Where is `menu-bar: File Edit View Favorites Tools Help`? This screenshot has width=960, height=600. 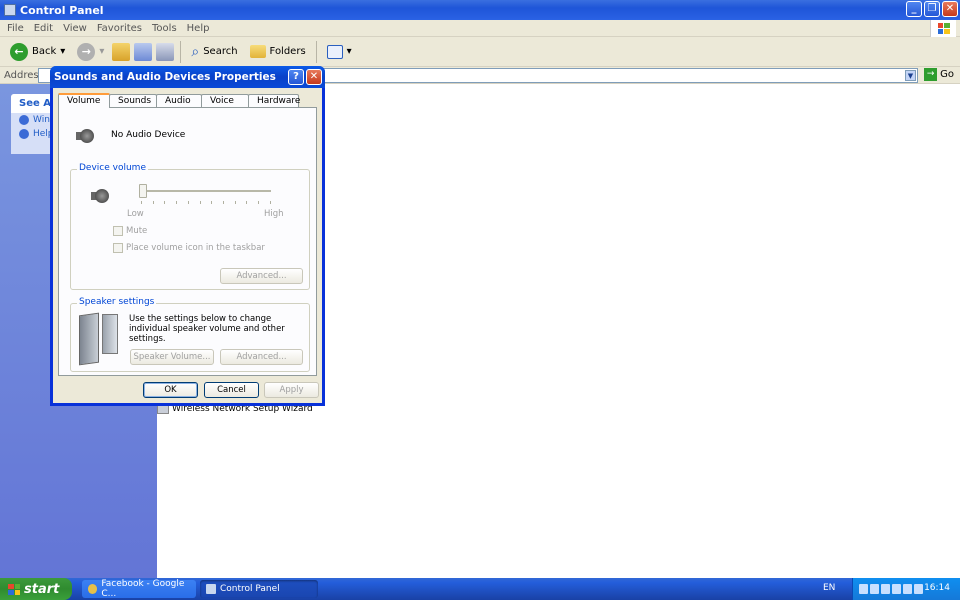 menu-bar: File Edit View Favorites Tools Help is located at coordinates (480, 28).